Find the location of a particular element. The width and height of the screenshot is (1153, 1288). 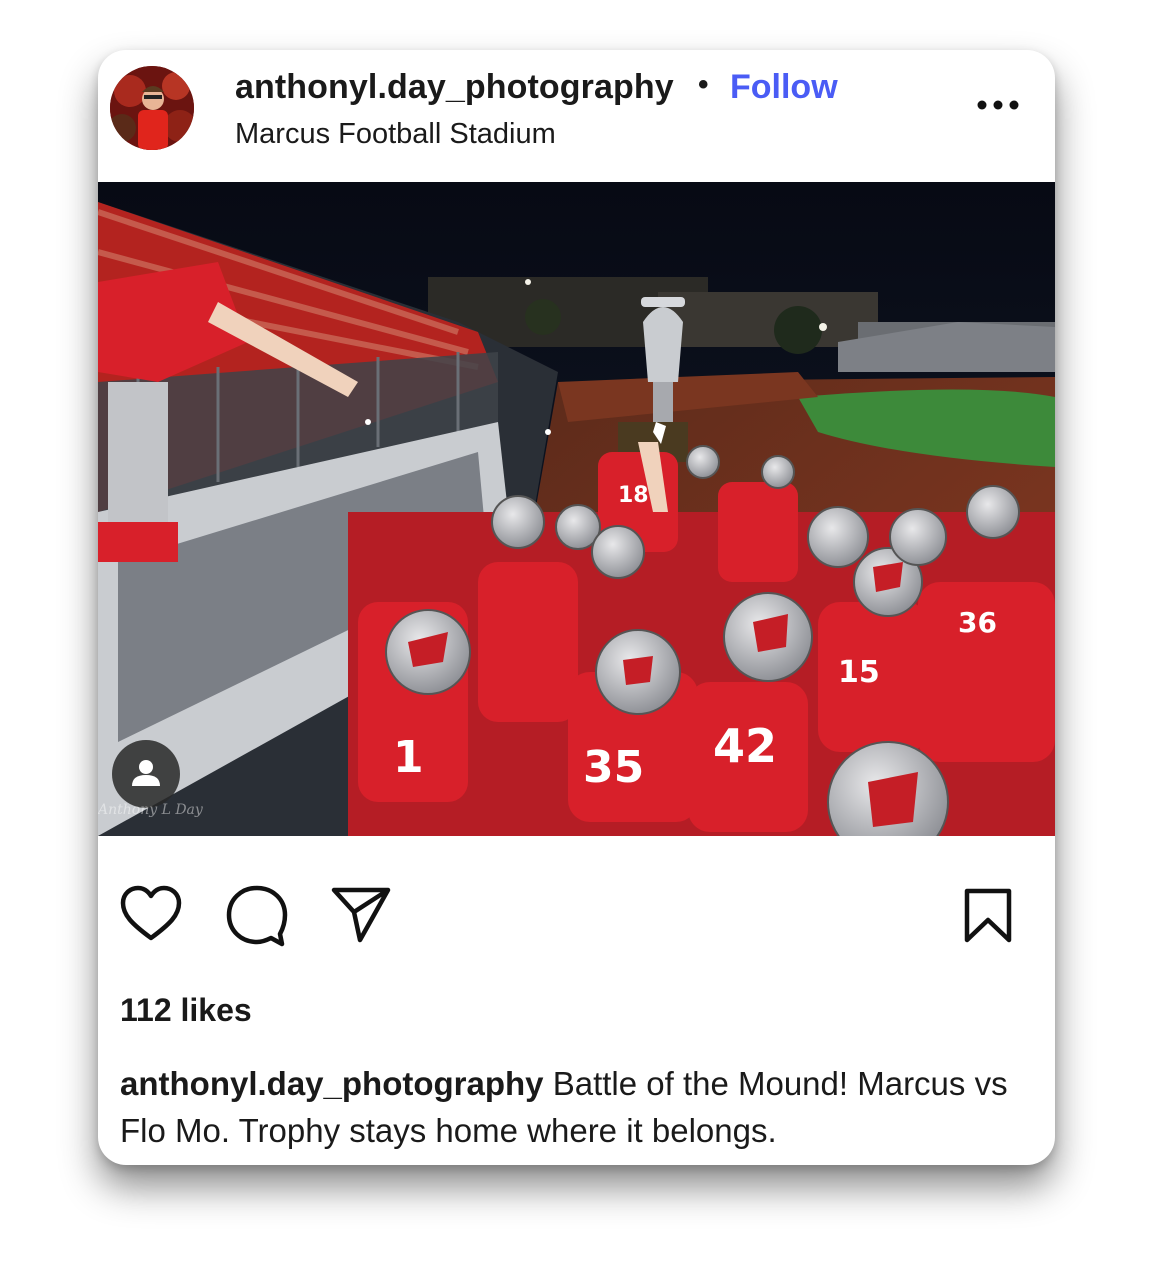

likes-count: 112 likes is located at coordinates (186, 1010).